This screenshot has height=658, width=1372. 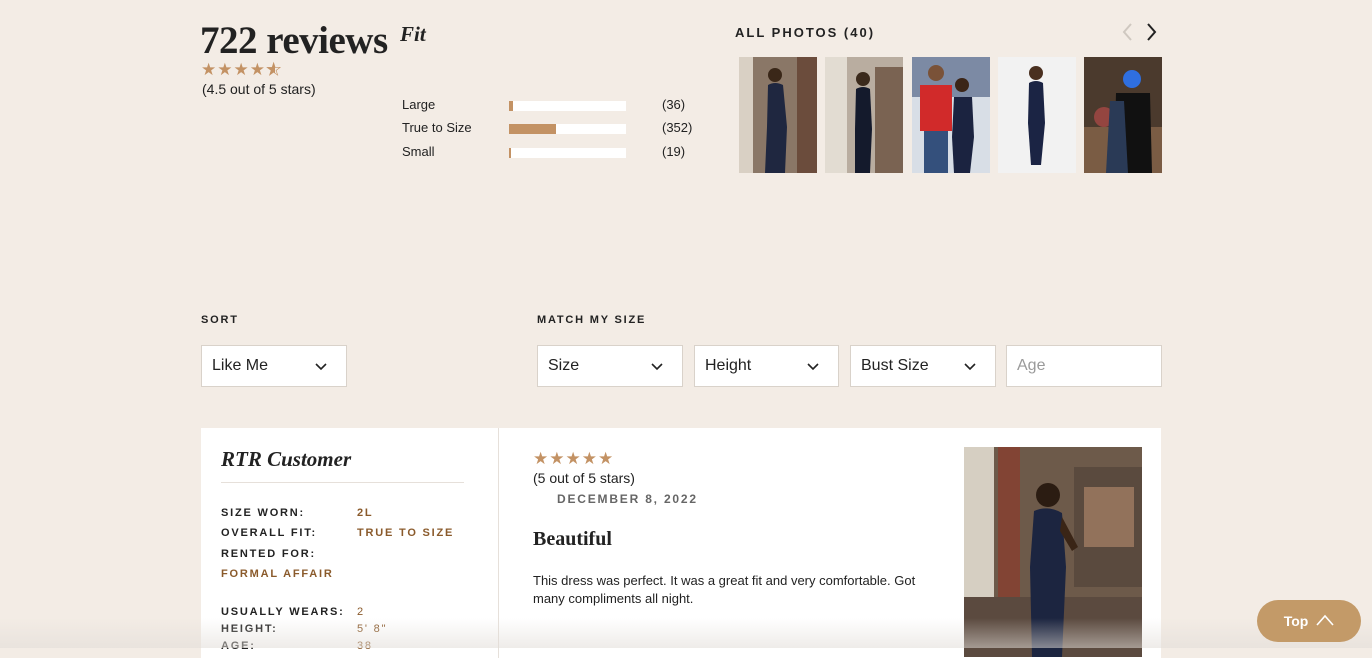 What do you see at coordinates (498, 543) in the screenshot?
I see `card-divider` at bounding box center [498, 543].